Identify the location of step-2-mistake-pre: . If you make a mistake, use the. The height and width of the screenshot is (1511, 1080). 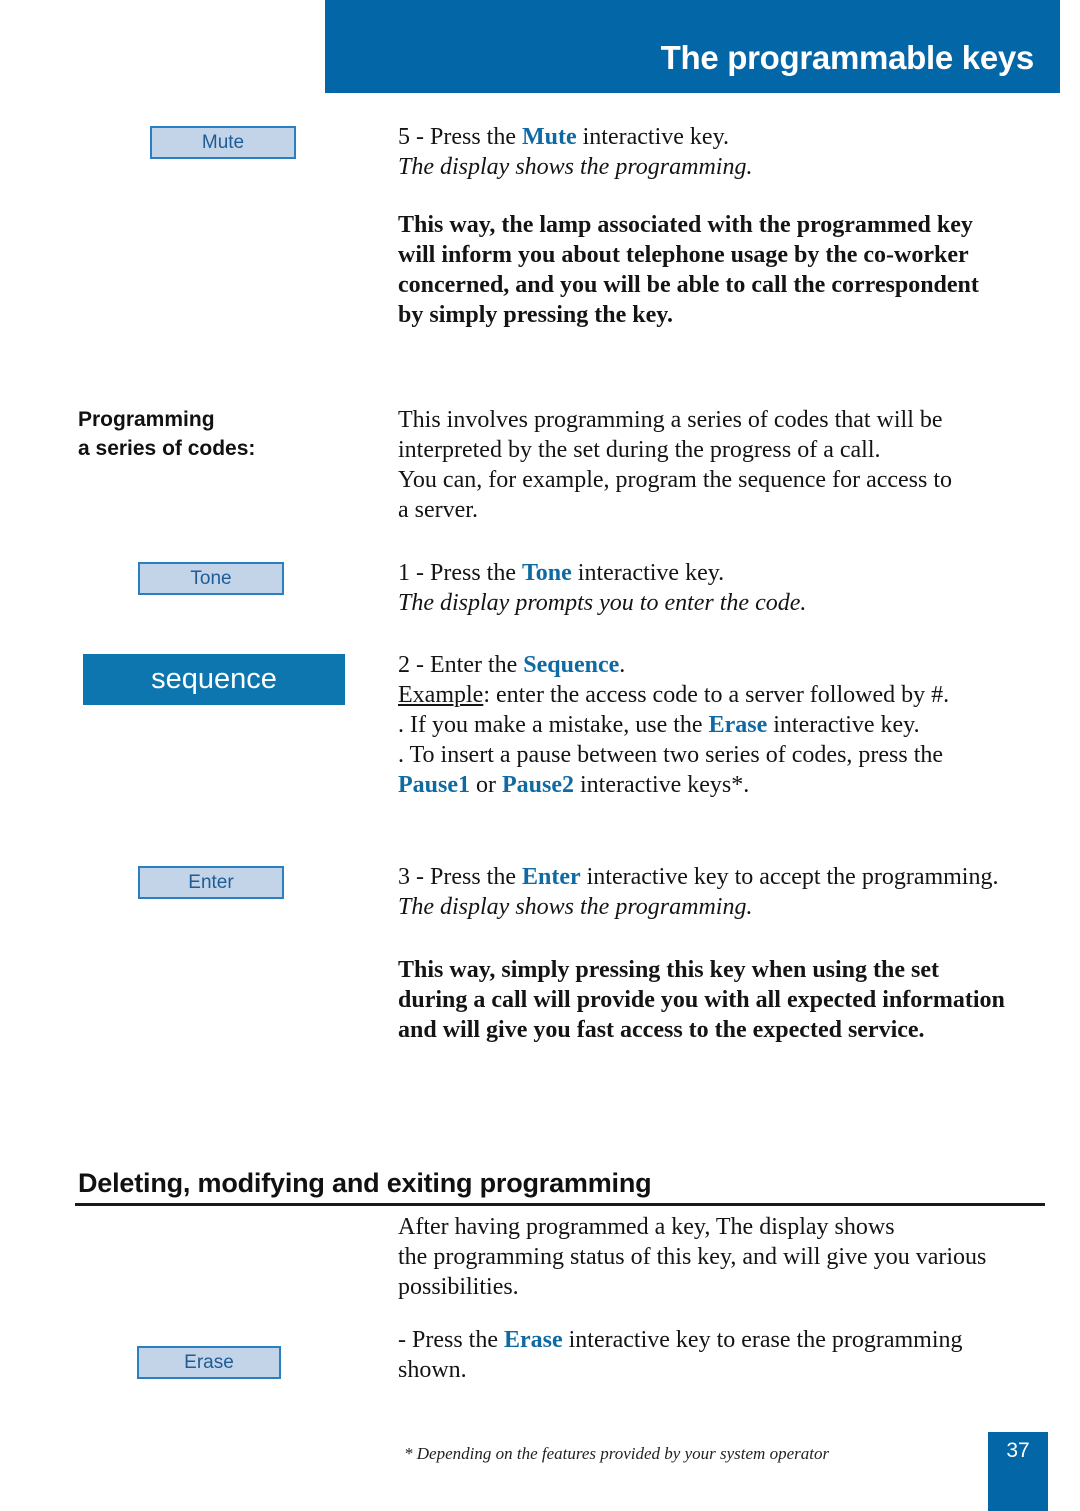
(553, 725).